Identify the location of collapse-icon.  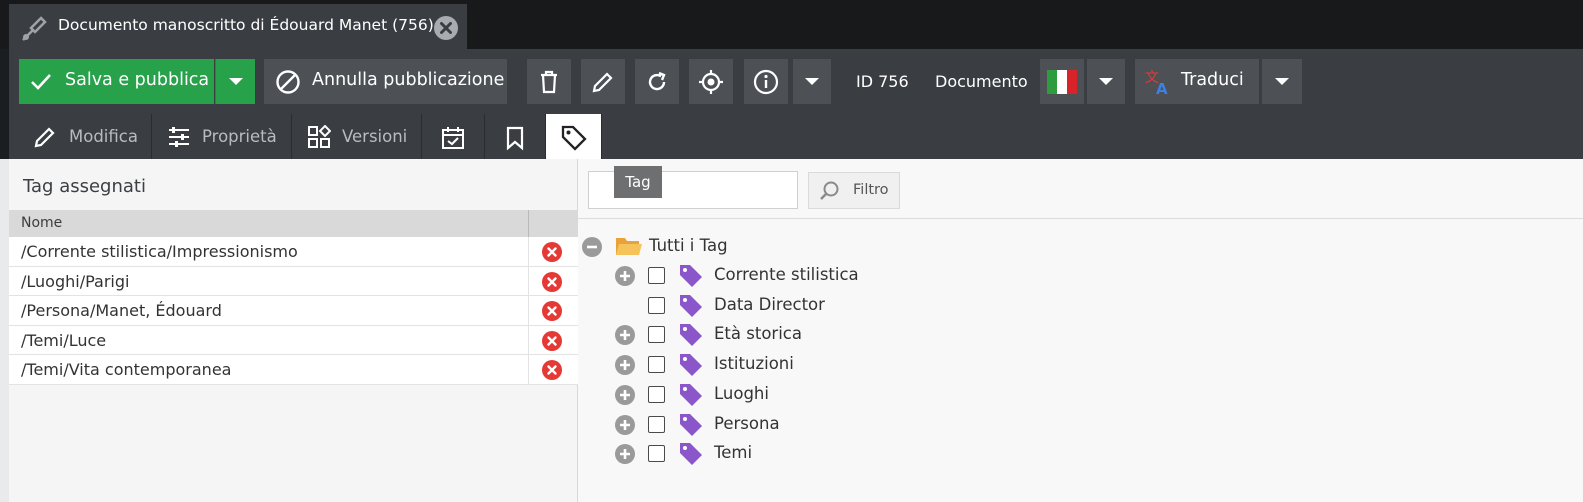
(592, 247).